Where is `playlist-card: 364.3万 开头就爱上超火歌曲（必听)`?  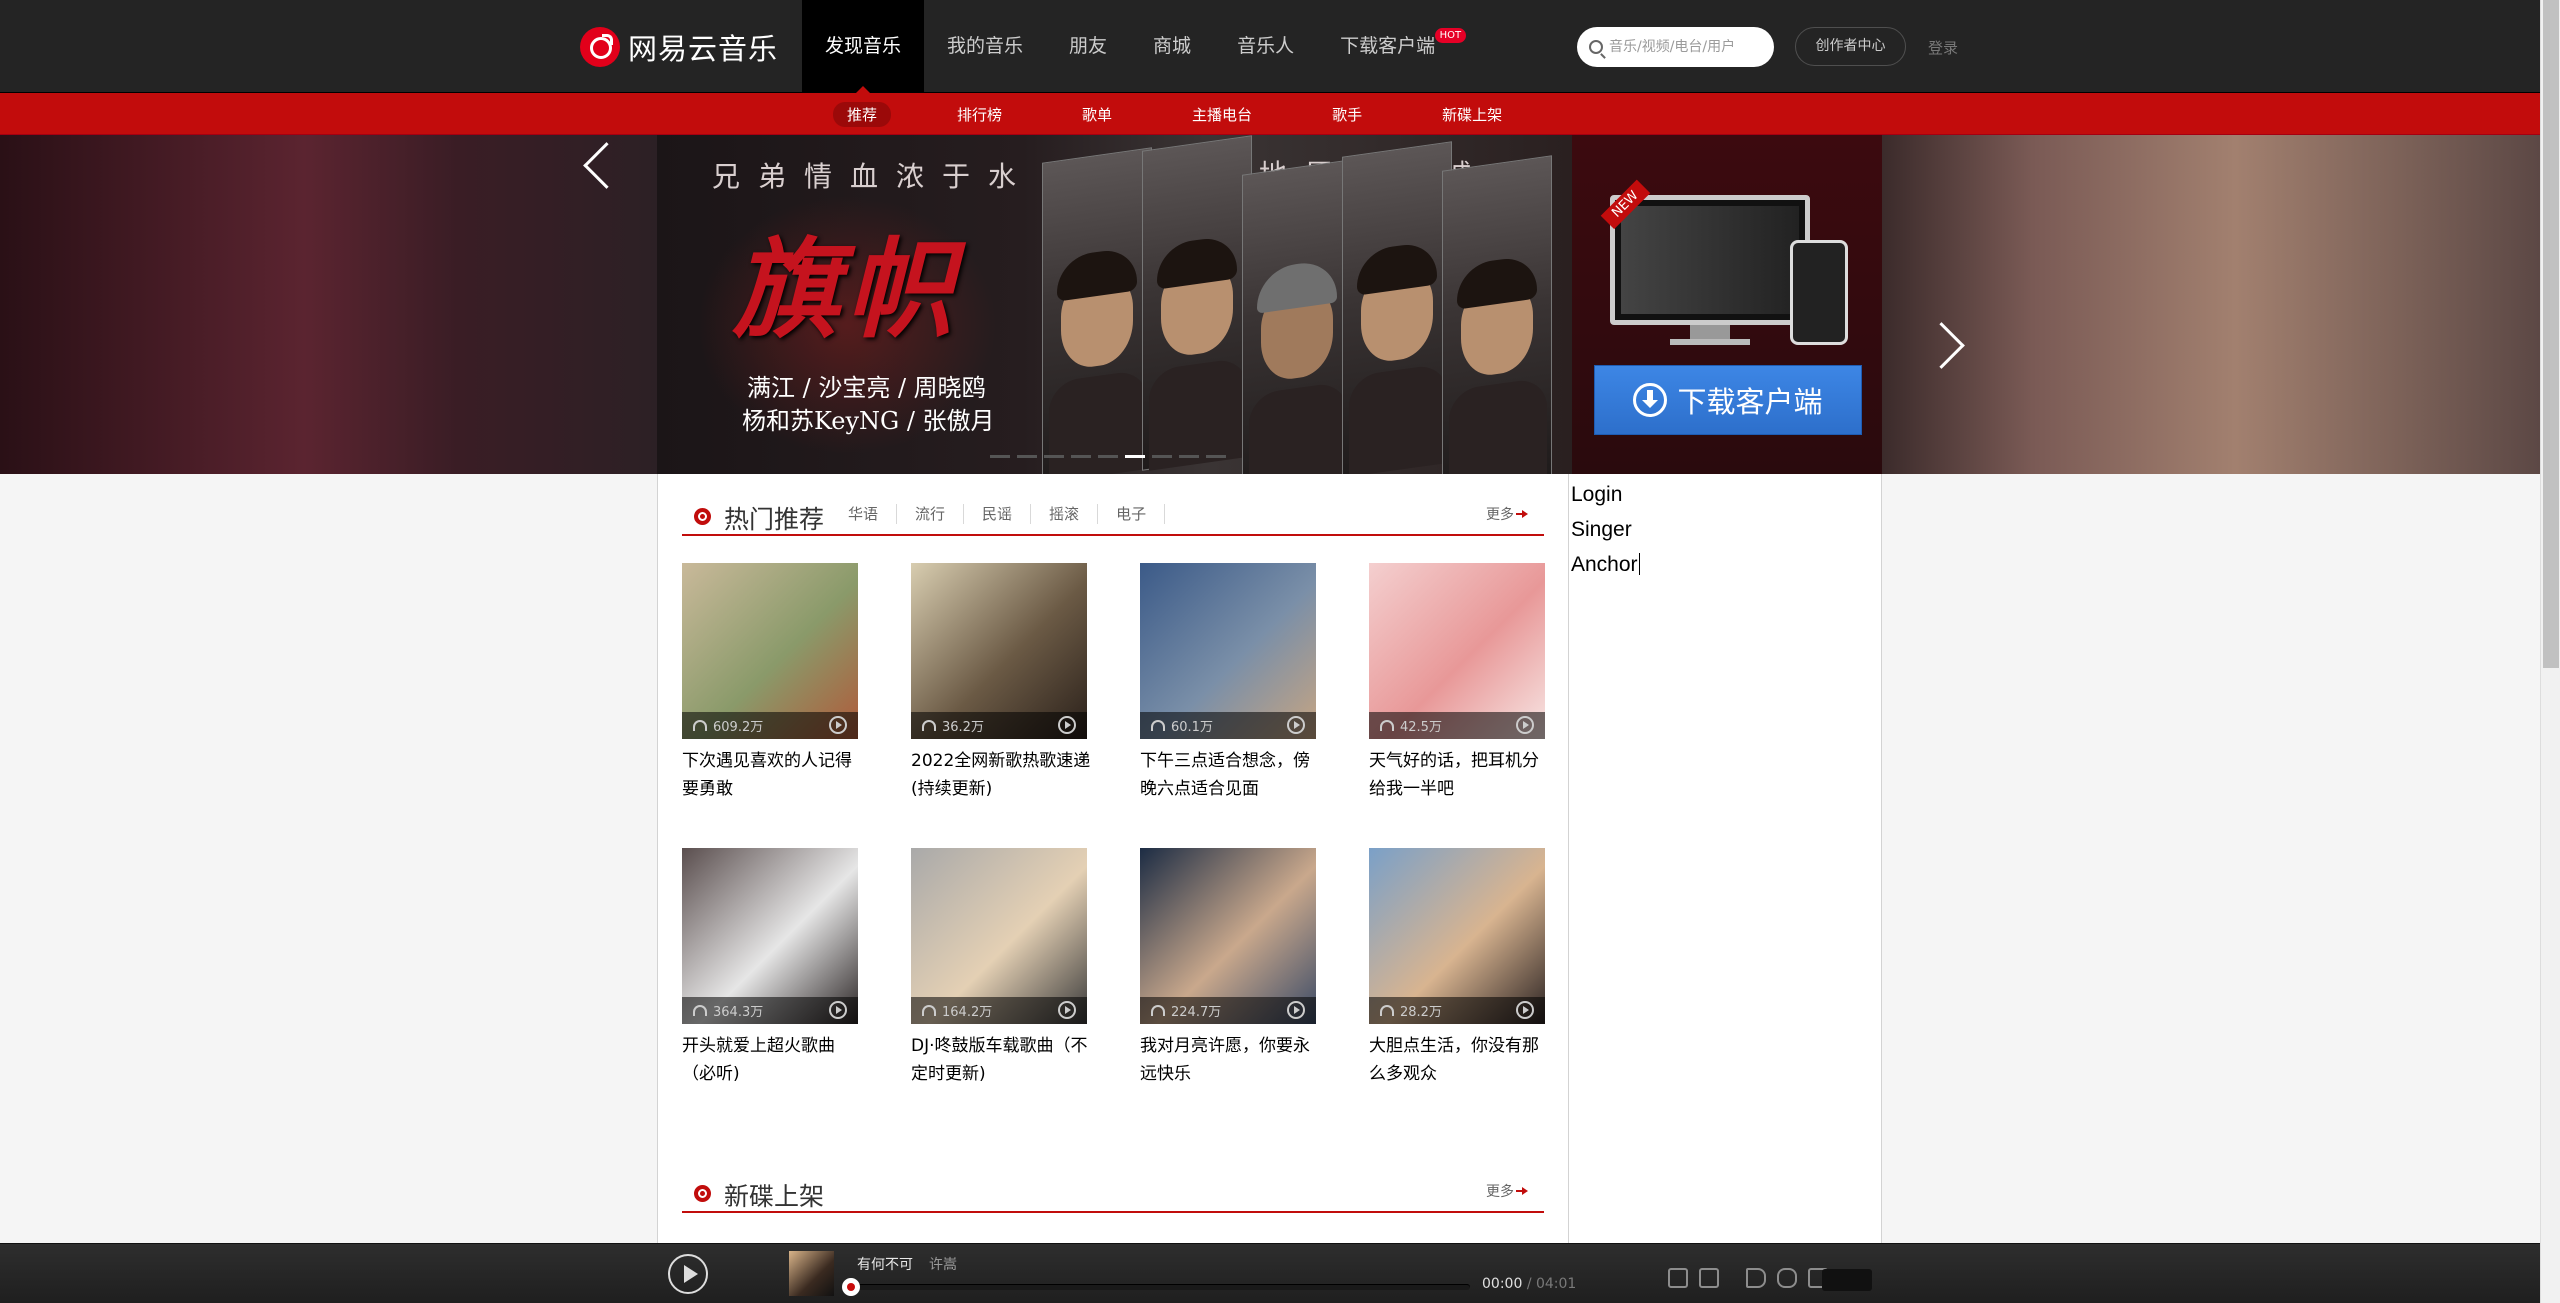 playlist-card: 364.3万 开头就爱上超火歌曲（必听) is located at coordinates (770, 968).